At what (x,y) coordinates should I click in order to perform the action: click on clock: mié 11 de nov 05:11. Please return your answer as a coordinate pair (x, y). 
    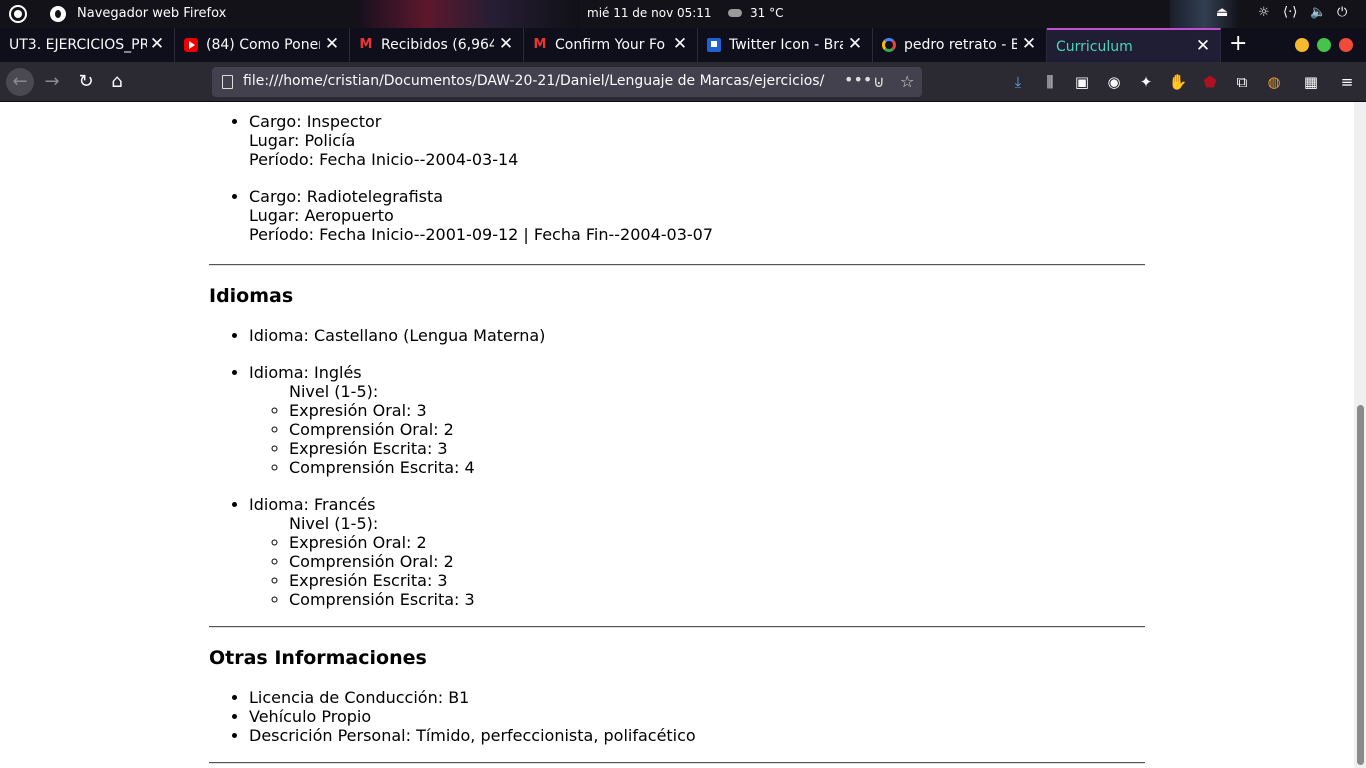
    Looking at the image, I should click on (649, 13).